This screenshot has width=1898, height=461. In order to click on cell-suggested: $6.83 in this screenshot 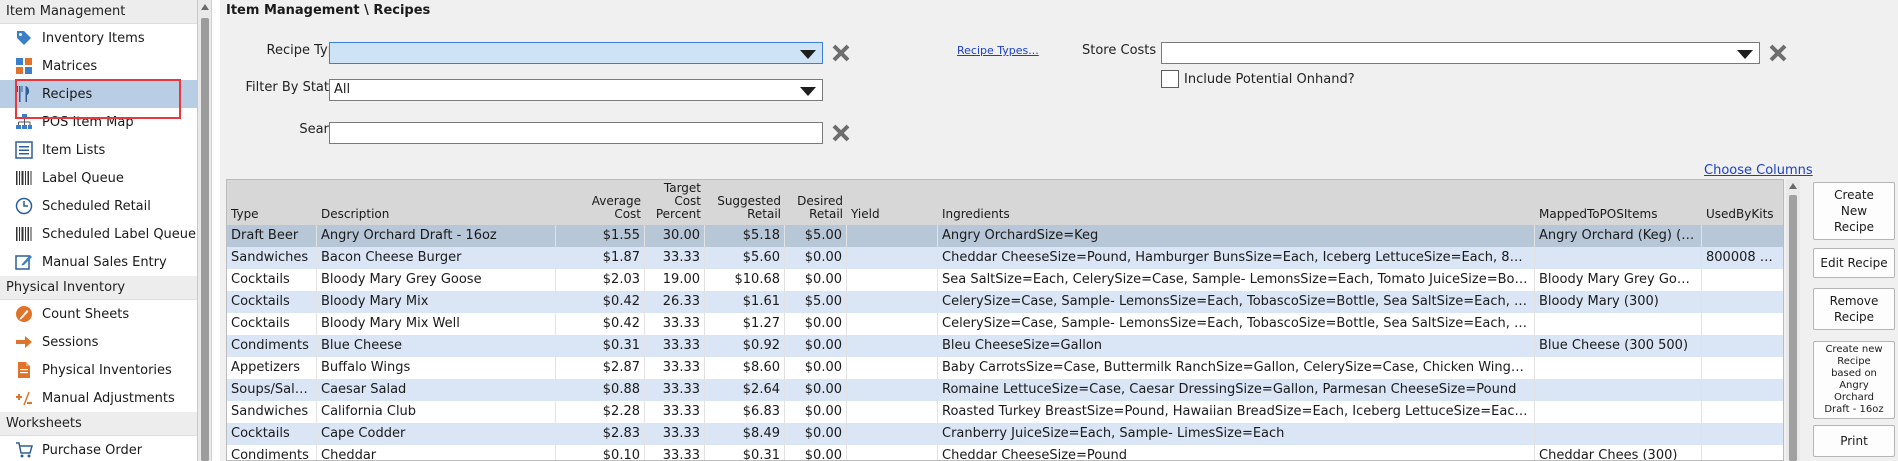, I will do `click(745, 412)`.